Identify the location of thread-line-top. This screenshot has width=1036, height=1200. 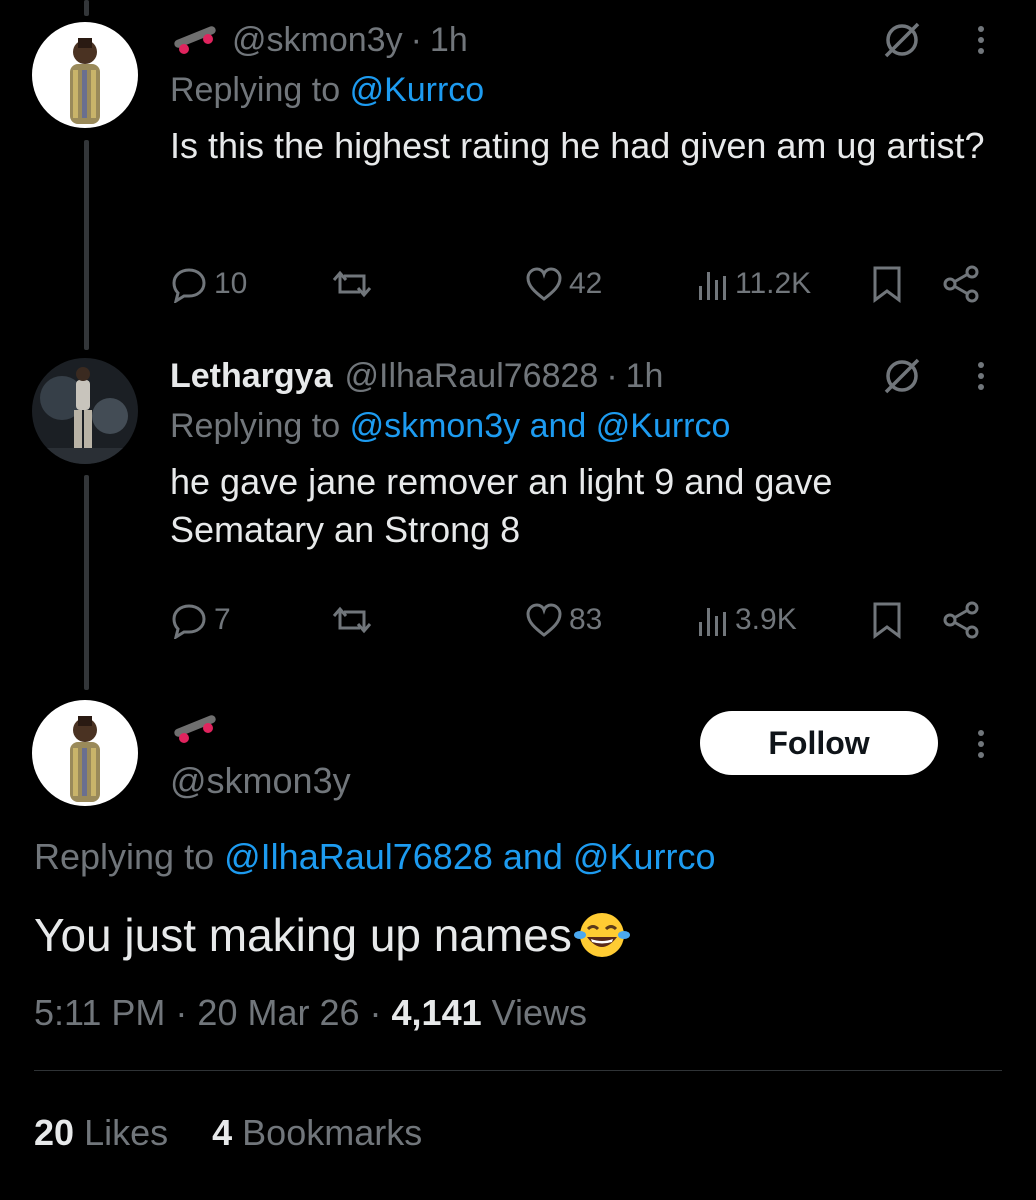
(86, 8).